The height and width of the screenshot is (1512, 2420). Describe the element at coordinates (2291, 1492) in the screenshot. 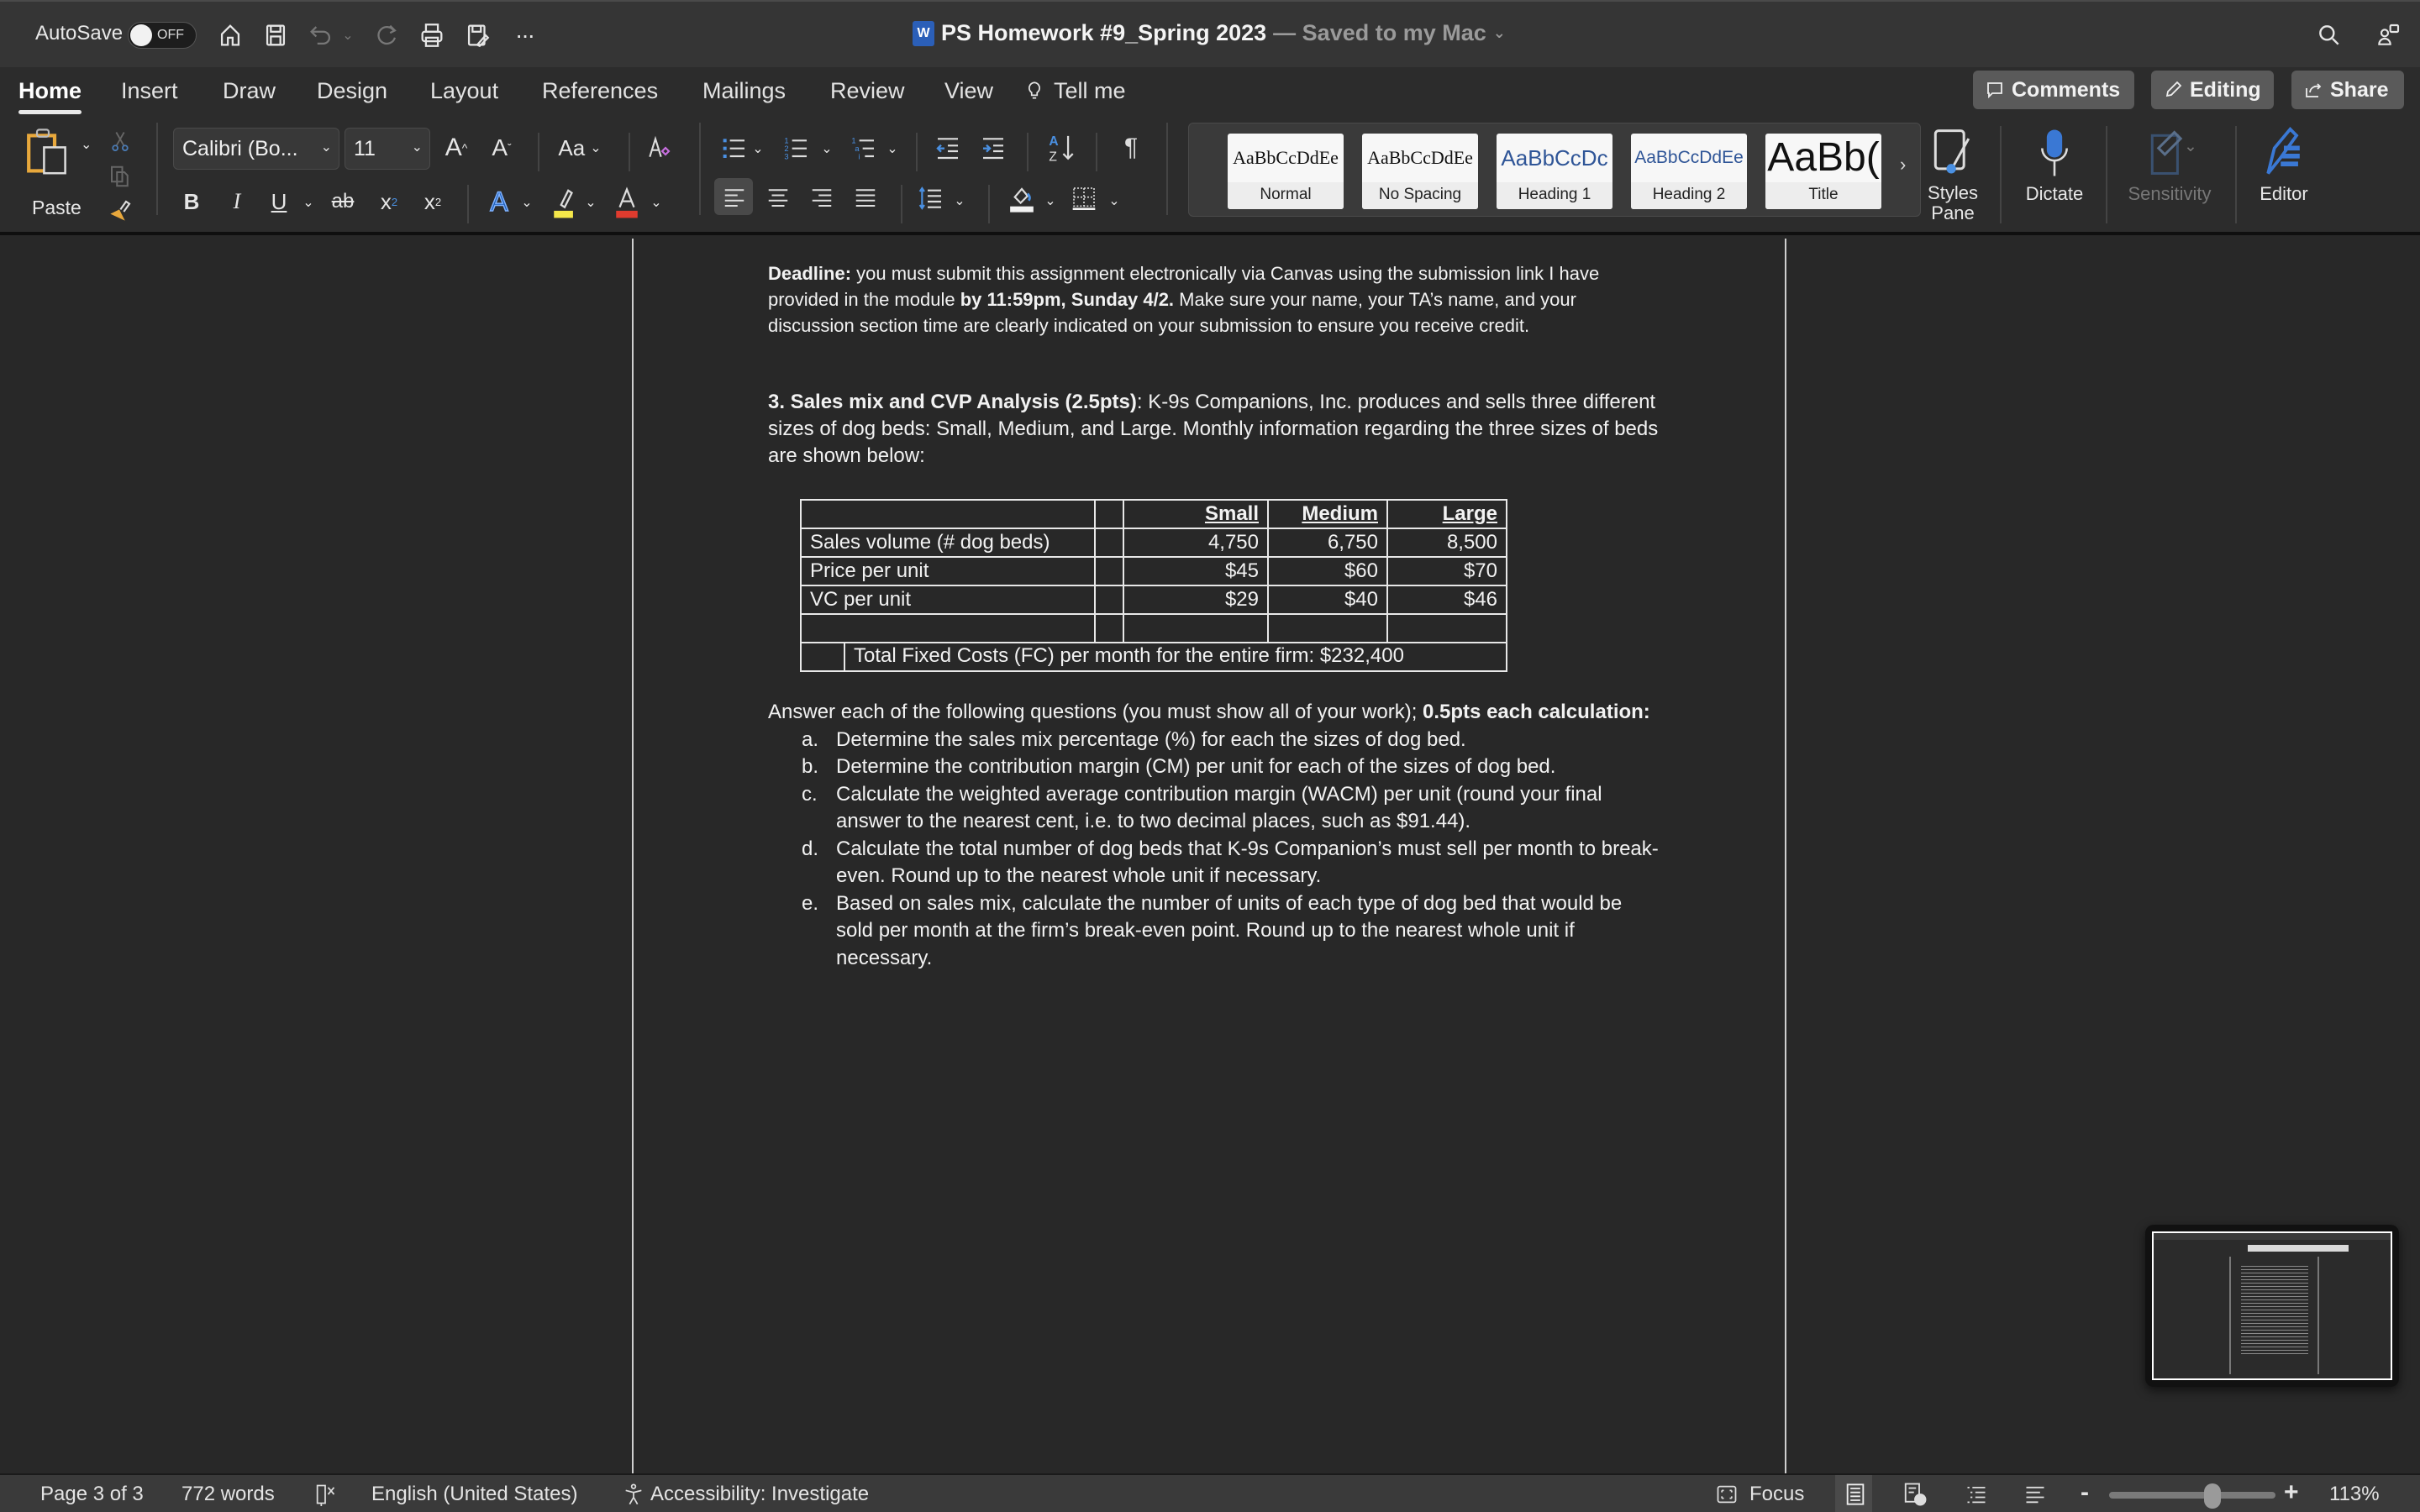

I see `zoom-in-button: +` at that location.